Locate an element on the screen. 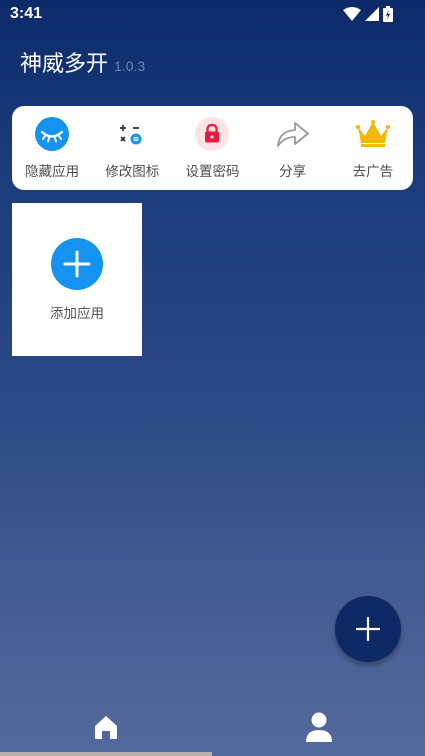  hide-apps-label: 隐藏应用 is located at coordinates (52, 172).